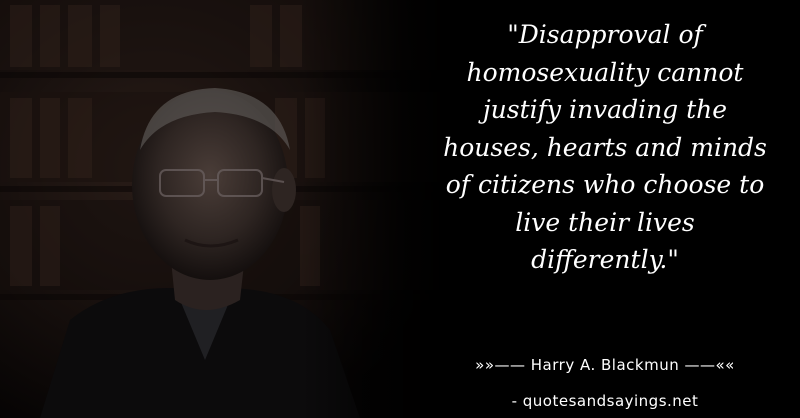 The height and width of the screenshot is (418, 800). Describe the element at coordinates (605, 365) in the screenshot. I see `author-attribution: »»—— Harry A. Blackmun ——««` at that location.